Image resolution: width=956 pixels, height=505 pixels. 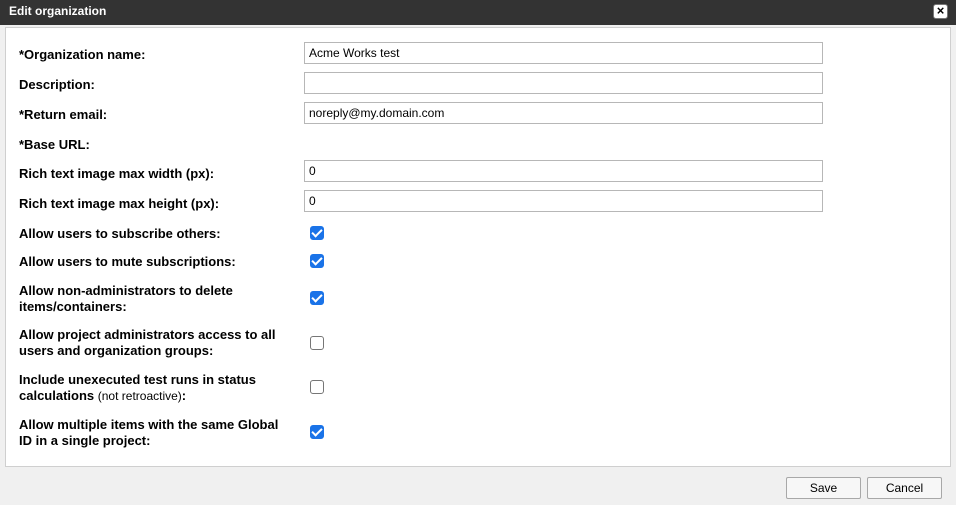 What do you see at coordinates (117, 173) in the screenshot?
I see `max-width-label: Rich text image max width (px):` at bounding box center [117, 173].